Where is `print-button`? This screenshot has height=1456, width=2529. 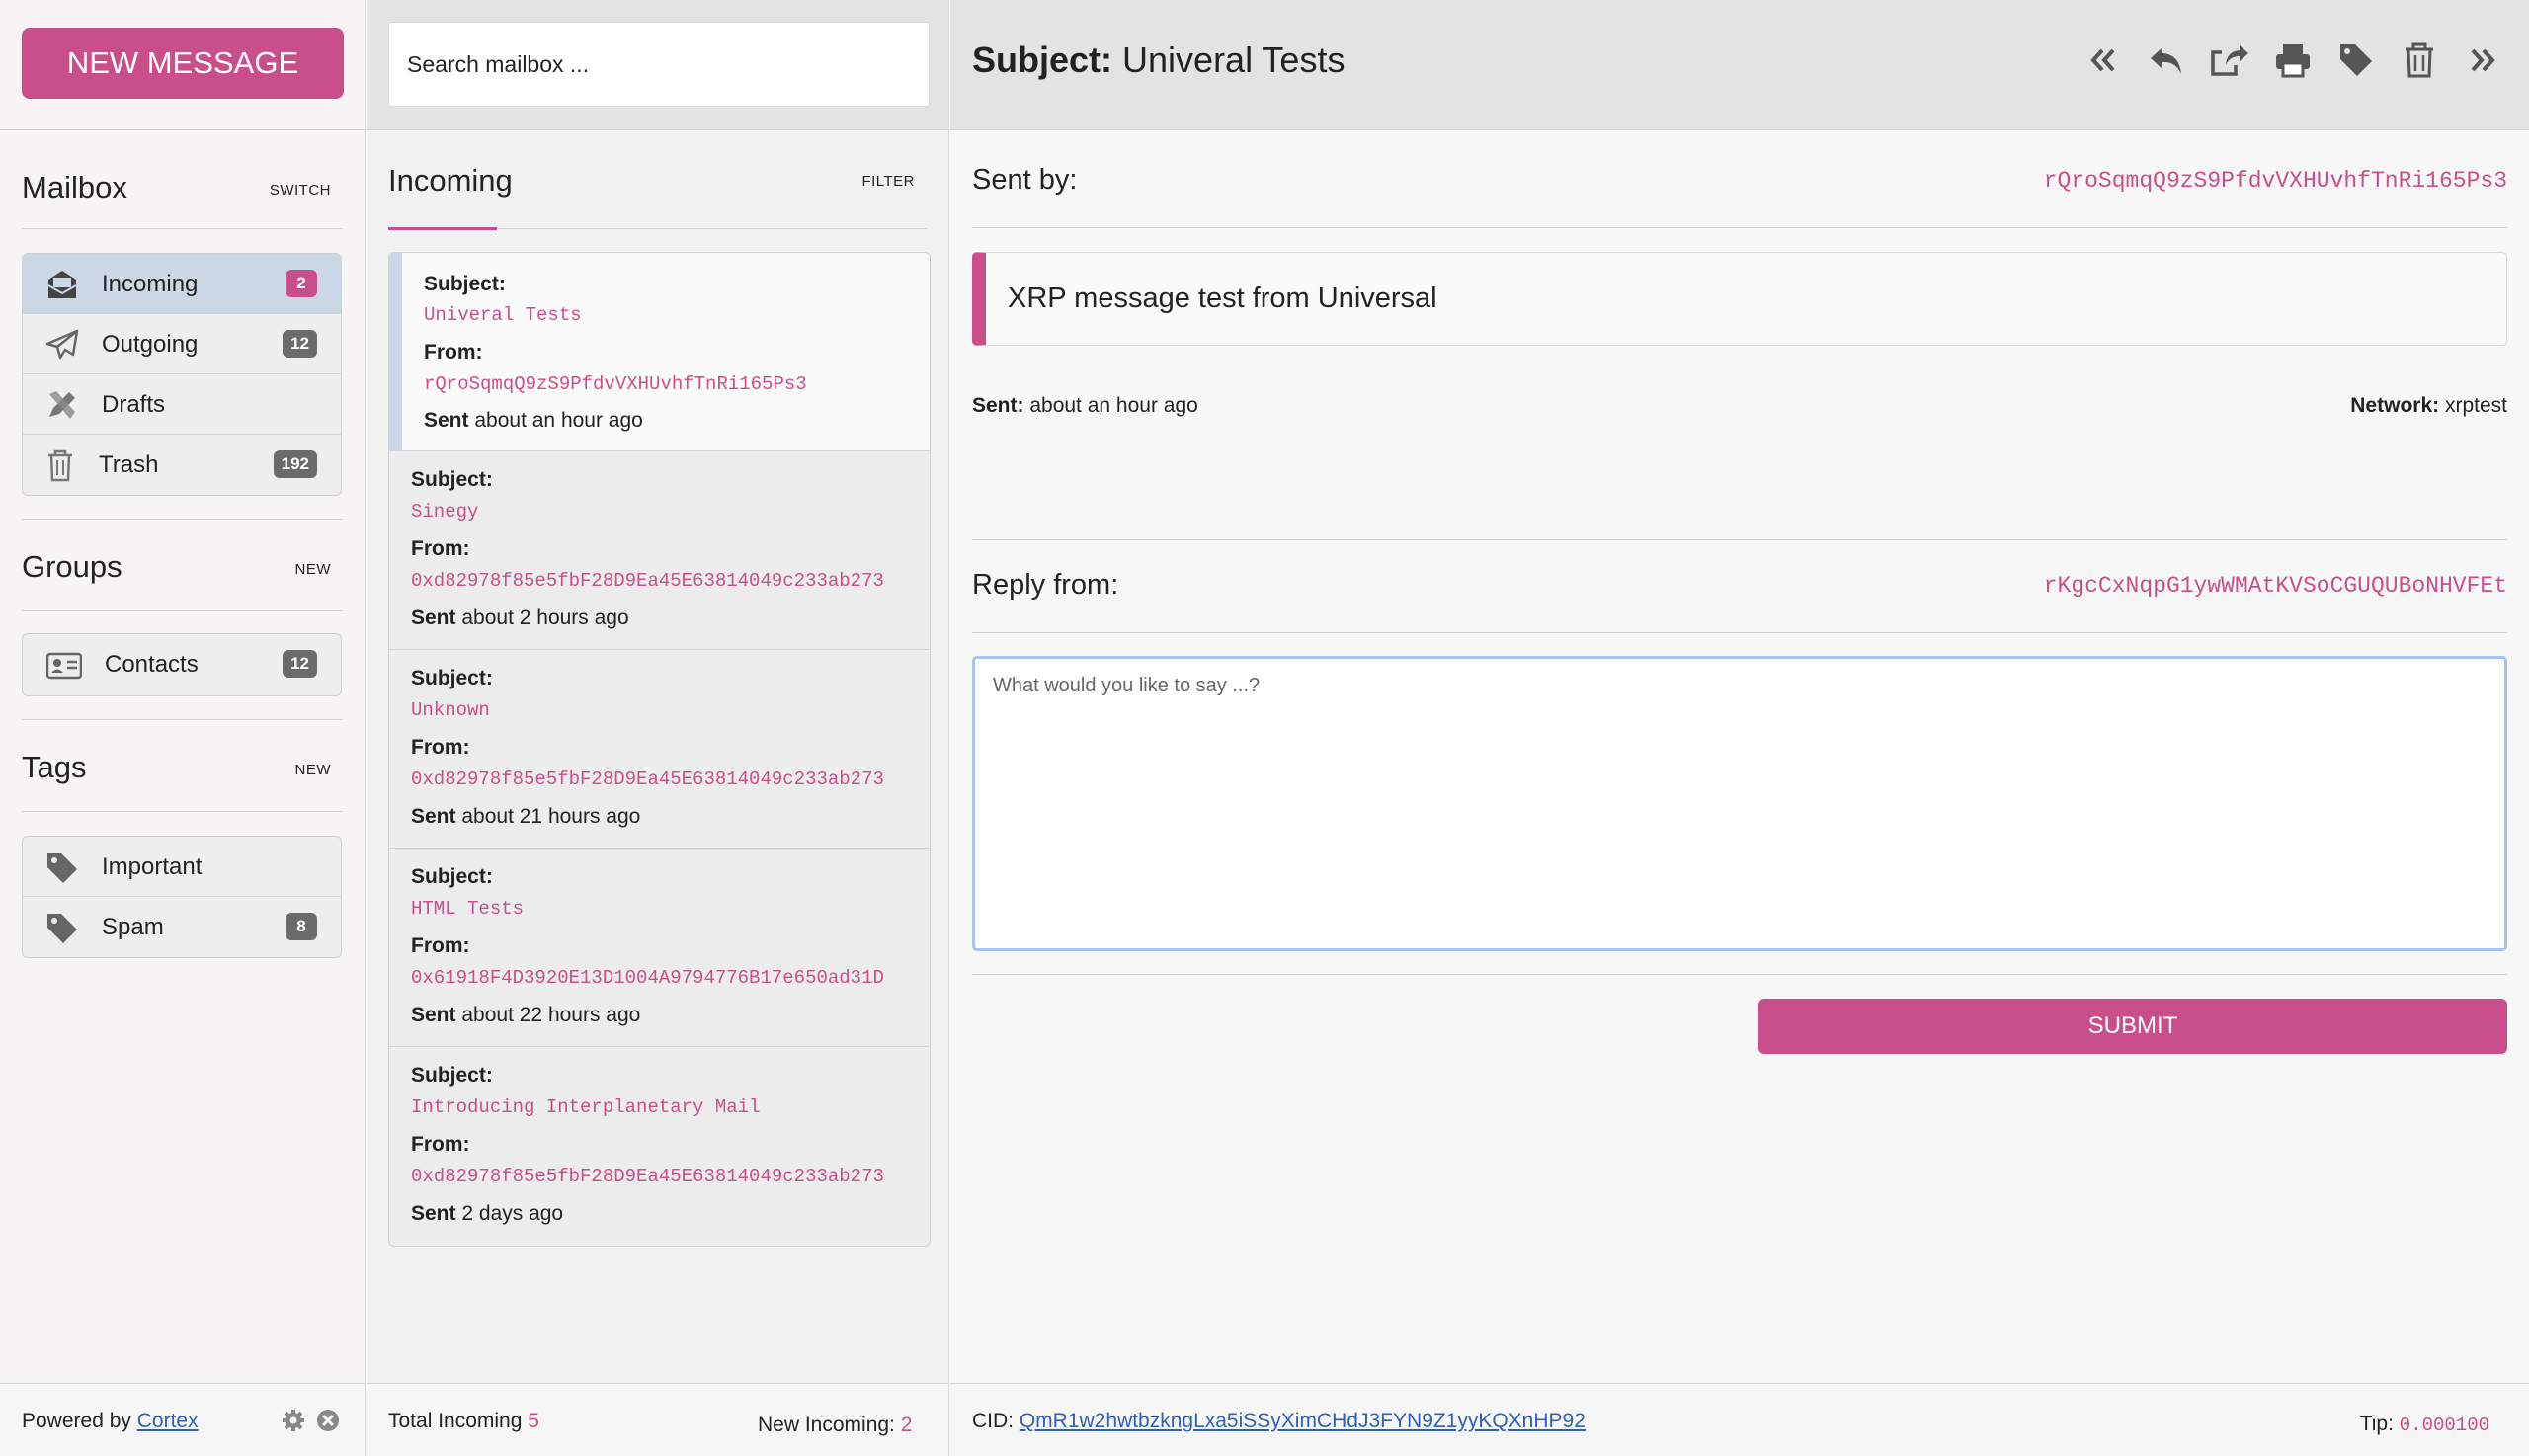
print-button is located at coordinates (2293, 60).